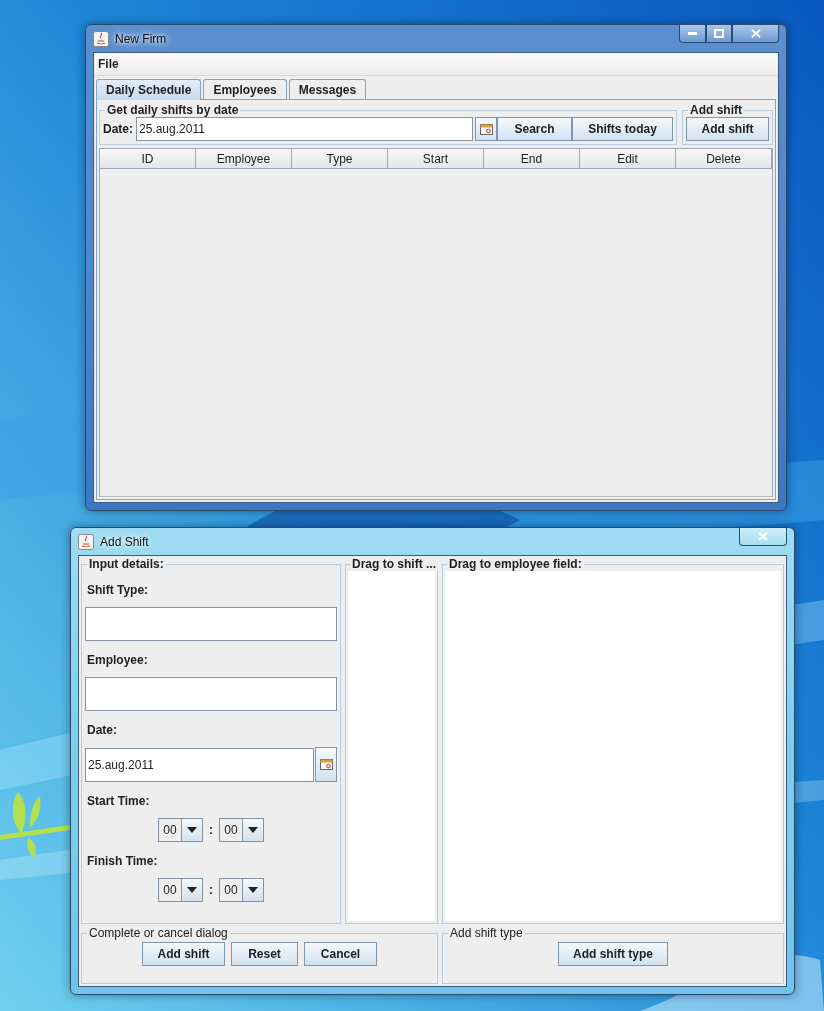 Image resolution: width=824 pixels, height=1011 pixels. I want to click on column-header: ID, so click(148, 159).